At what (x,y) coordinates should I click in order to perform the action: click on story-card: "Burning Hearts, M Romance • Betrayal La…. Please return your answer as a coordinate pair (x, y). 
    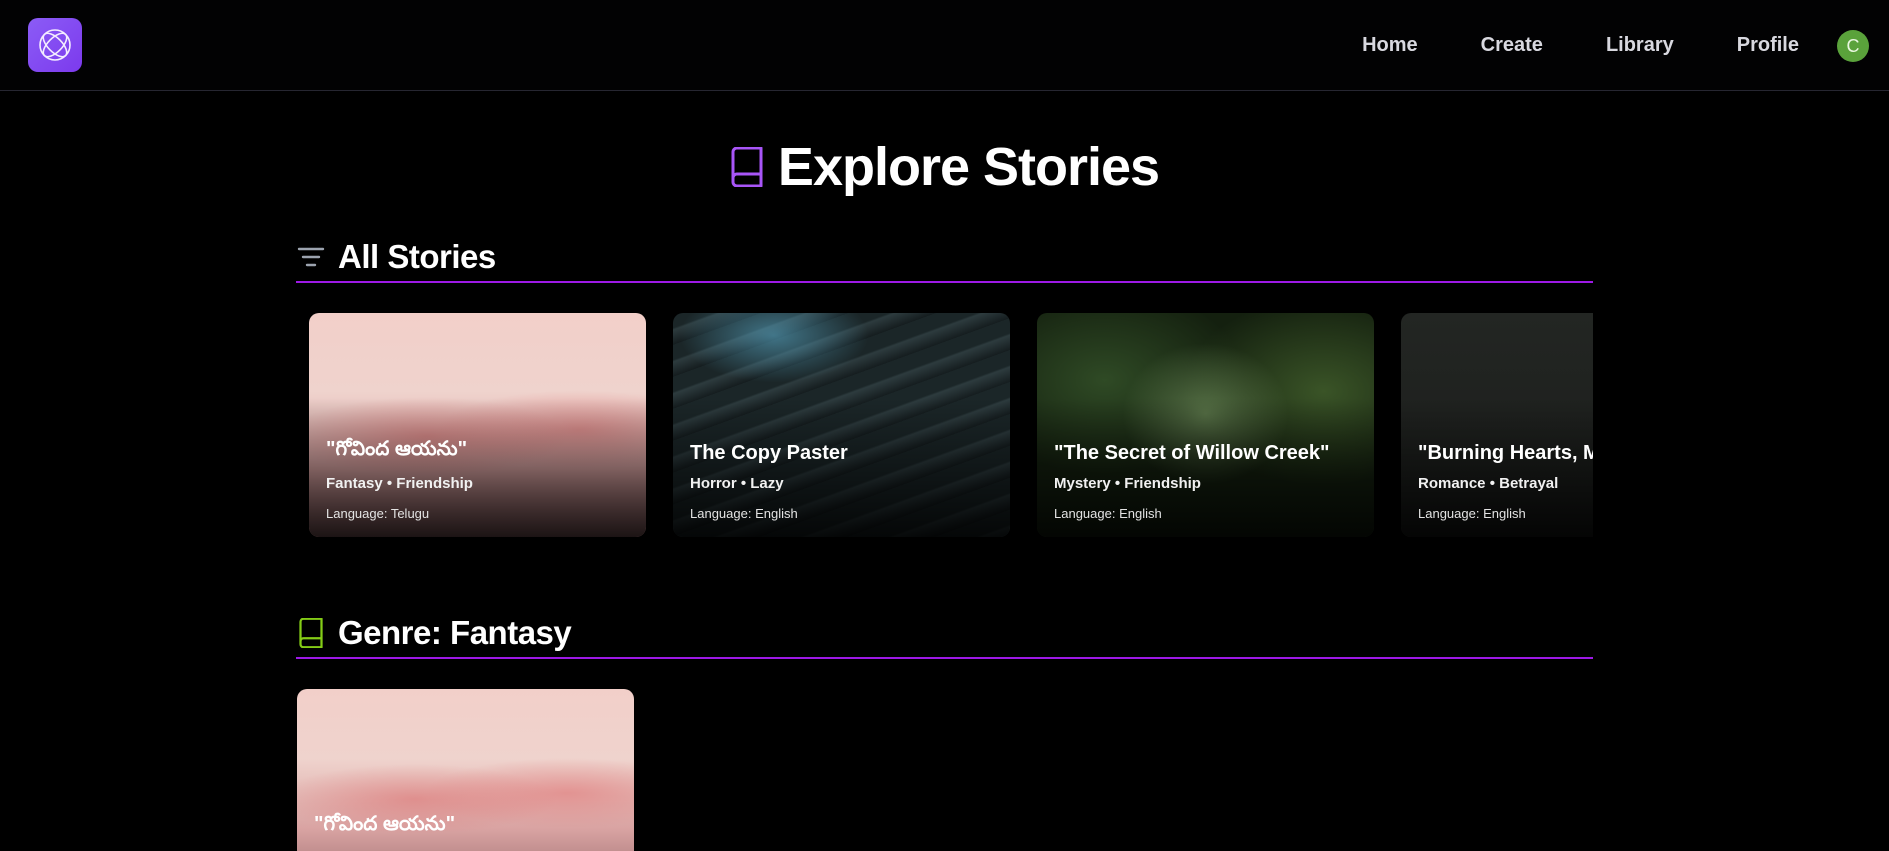
    Looking at the image, I should click on (1497, 425).